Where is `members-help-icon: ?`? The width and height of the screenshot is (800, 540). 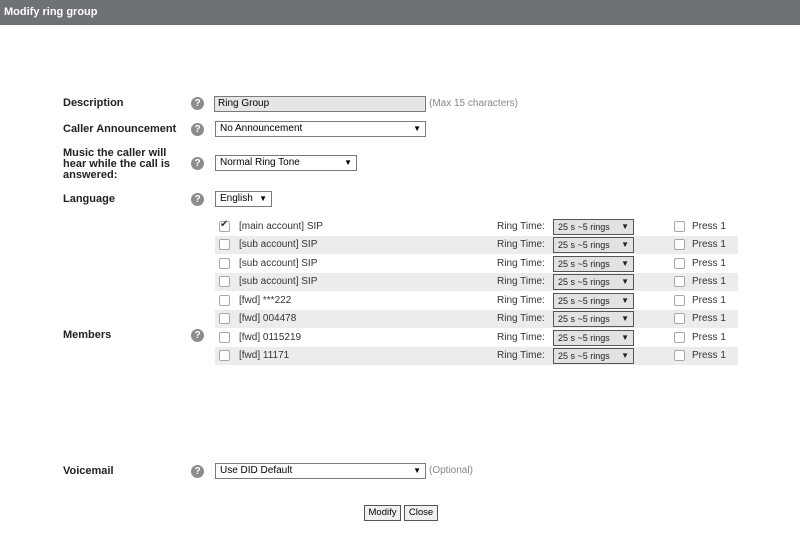 members-help-icon: ? is located at coordinates (197, 335).